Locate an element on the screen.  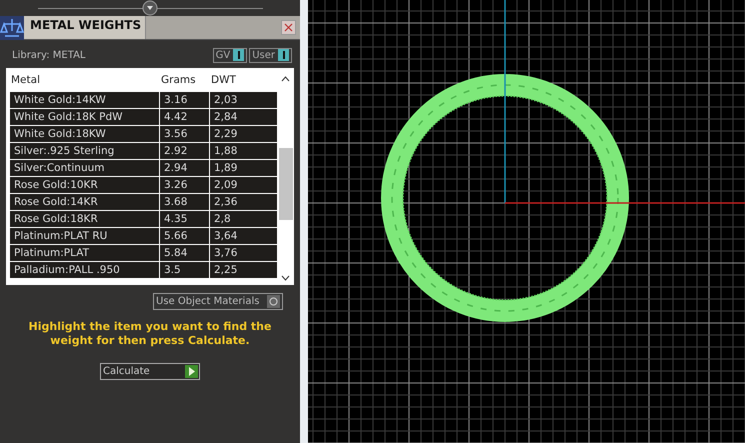
library-label: Library: METAL is located at coordinates (49, 55).